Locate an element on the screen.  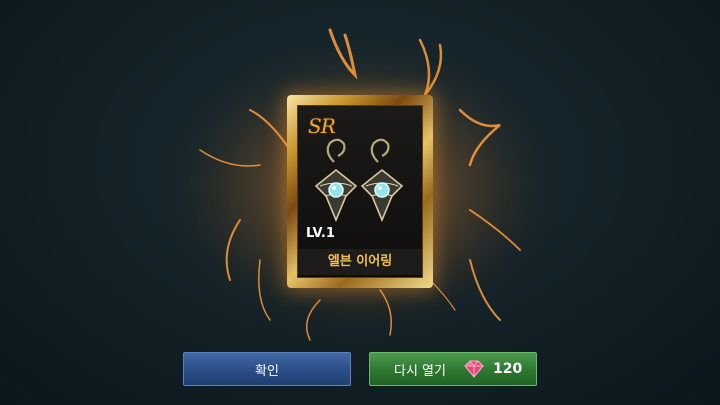
item-level: LV.1 is located at coordinates (320, 233).